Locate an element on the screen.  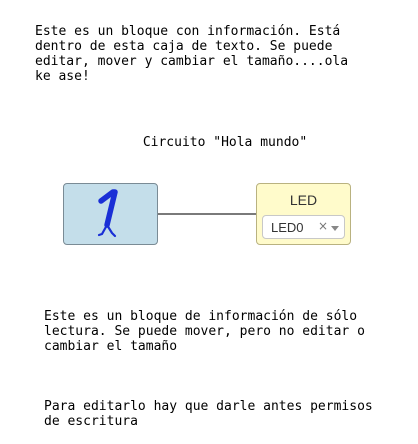
clear-selection-icon: × is located at coordinates (323, 226).